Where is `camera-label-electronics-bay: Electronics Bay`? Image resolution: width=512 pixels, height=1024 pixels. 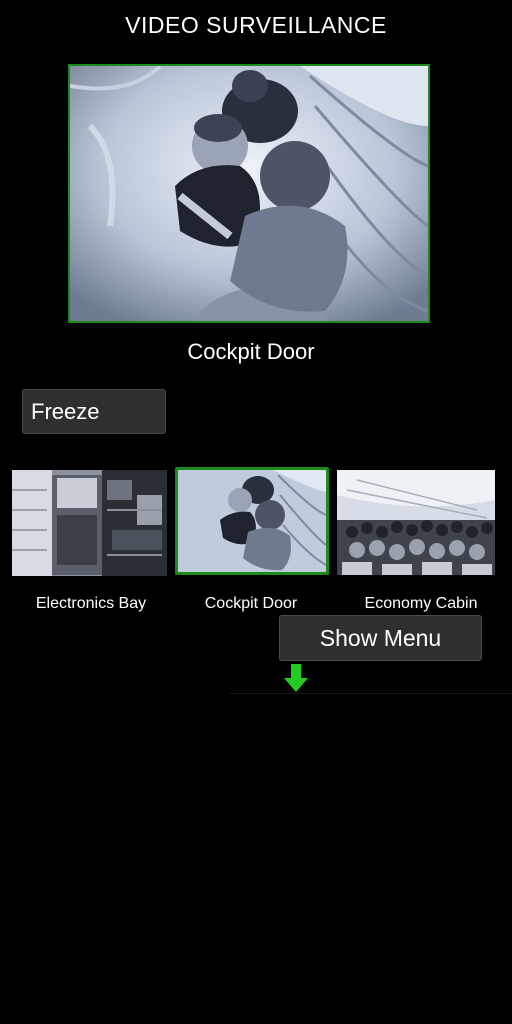
camera-label-electronics-bay: Electronics Bay is located at coordinates (91, 603).